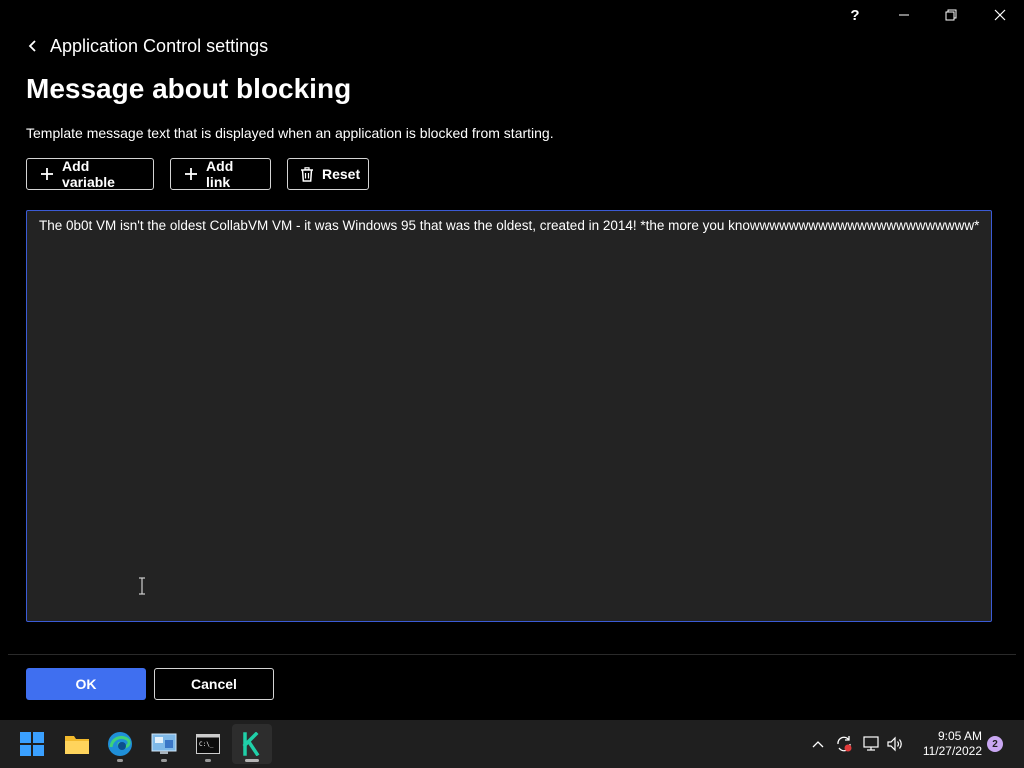 Image resolution: width=1024 pixels, height=768 pixels. I want to click on divider, so click(512, 654).